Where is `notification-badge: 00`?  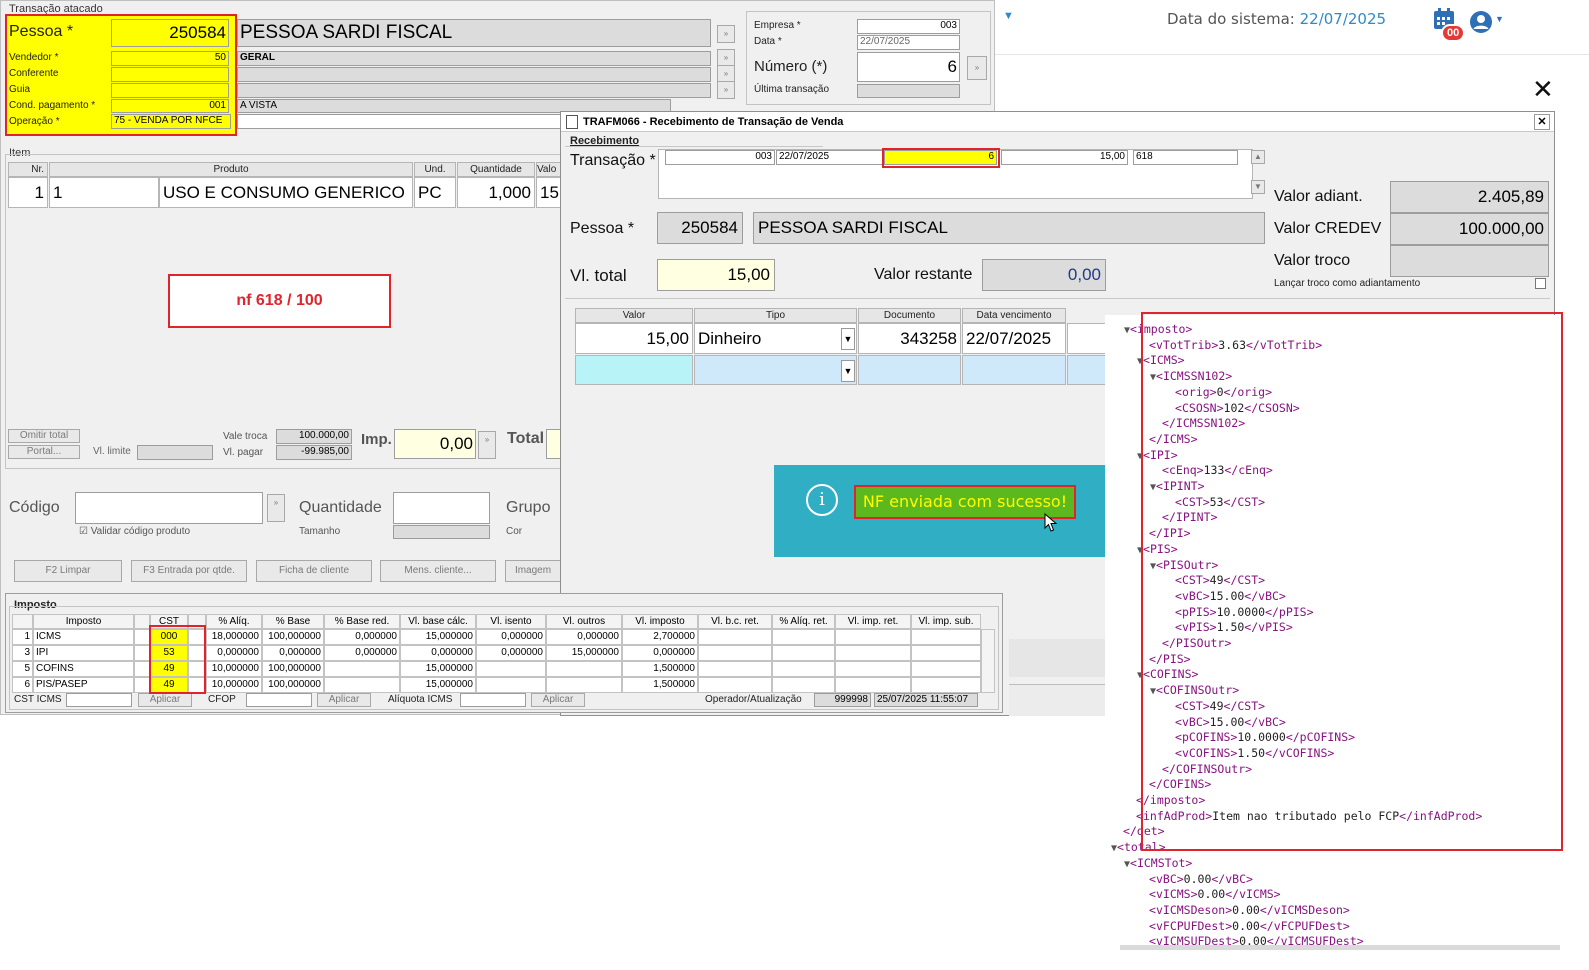 notification-badge: 00 is located at coordinates (1453, 33).